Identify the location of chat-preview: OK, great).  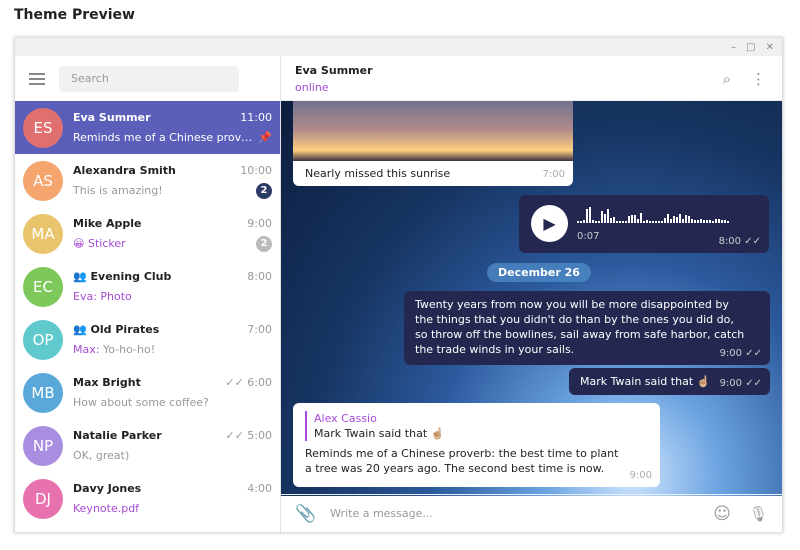
(101, 455).